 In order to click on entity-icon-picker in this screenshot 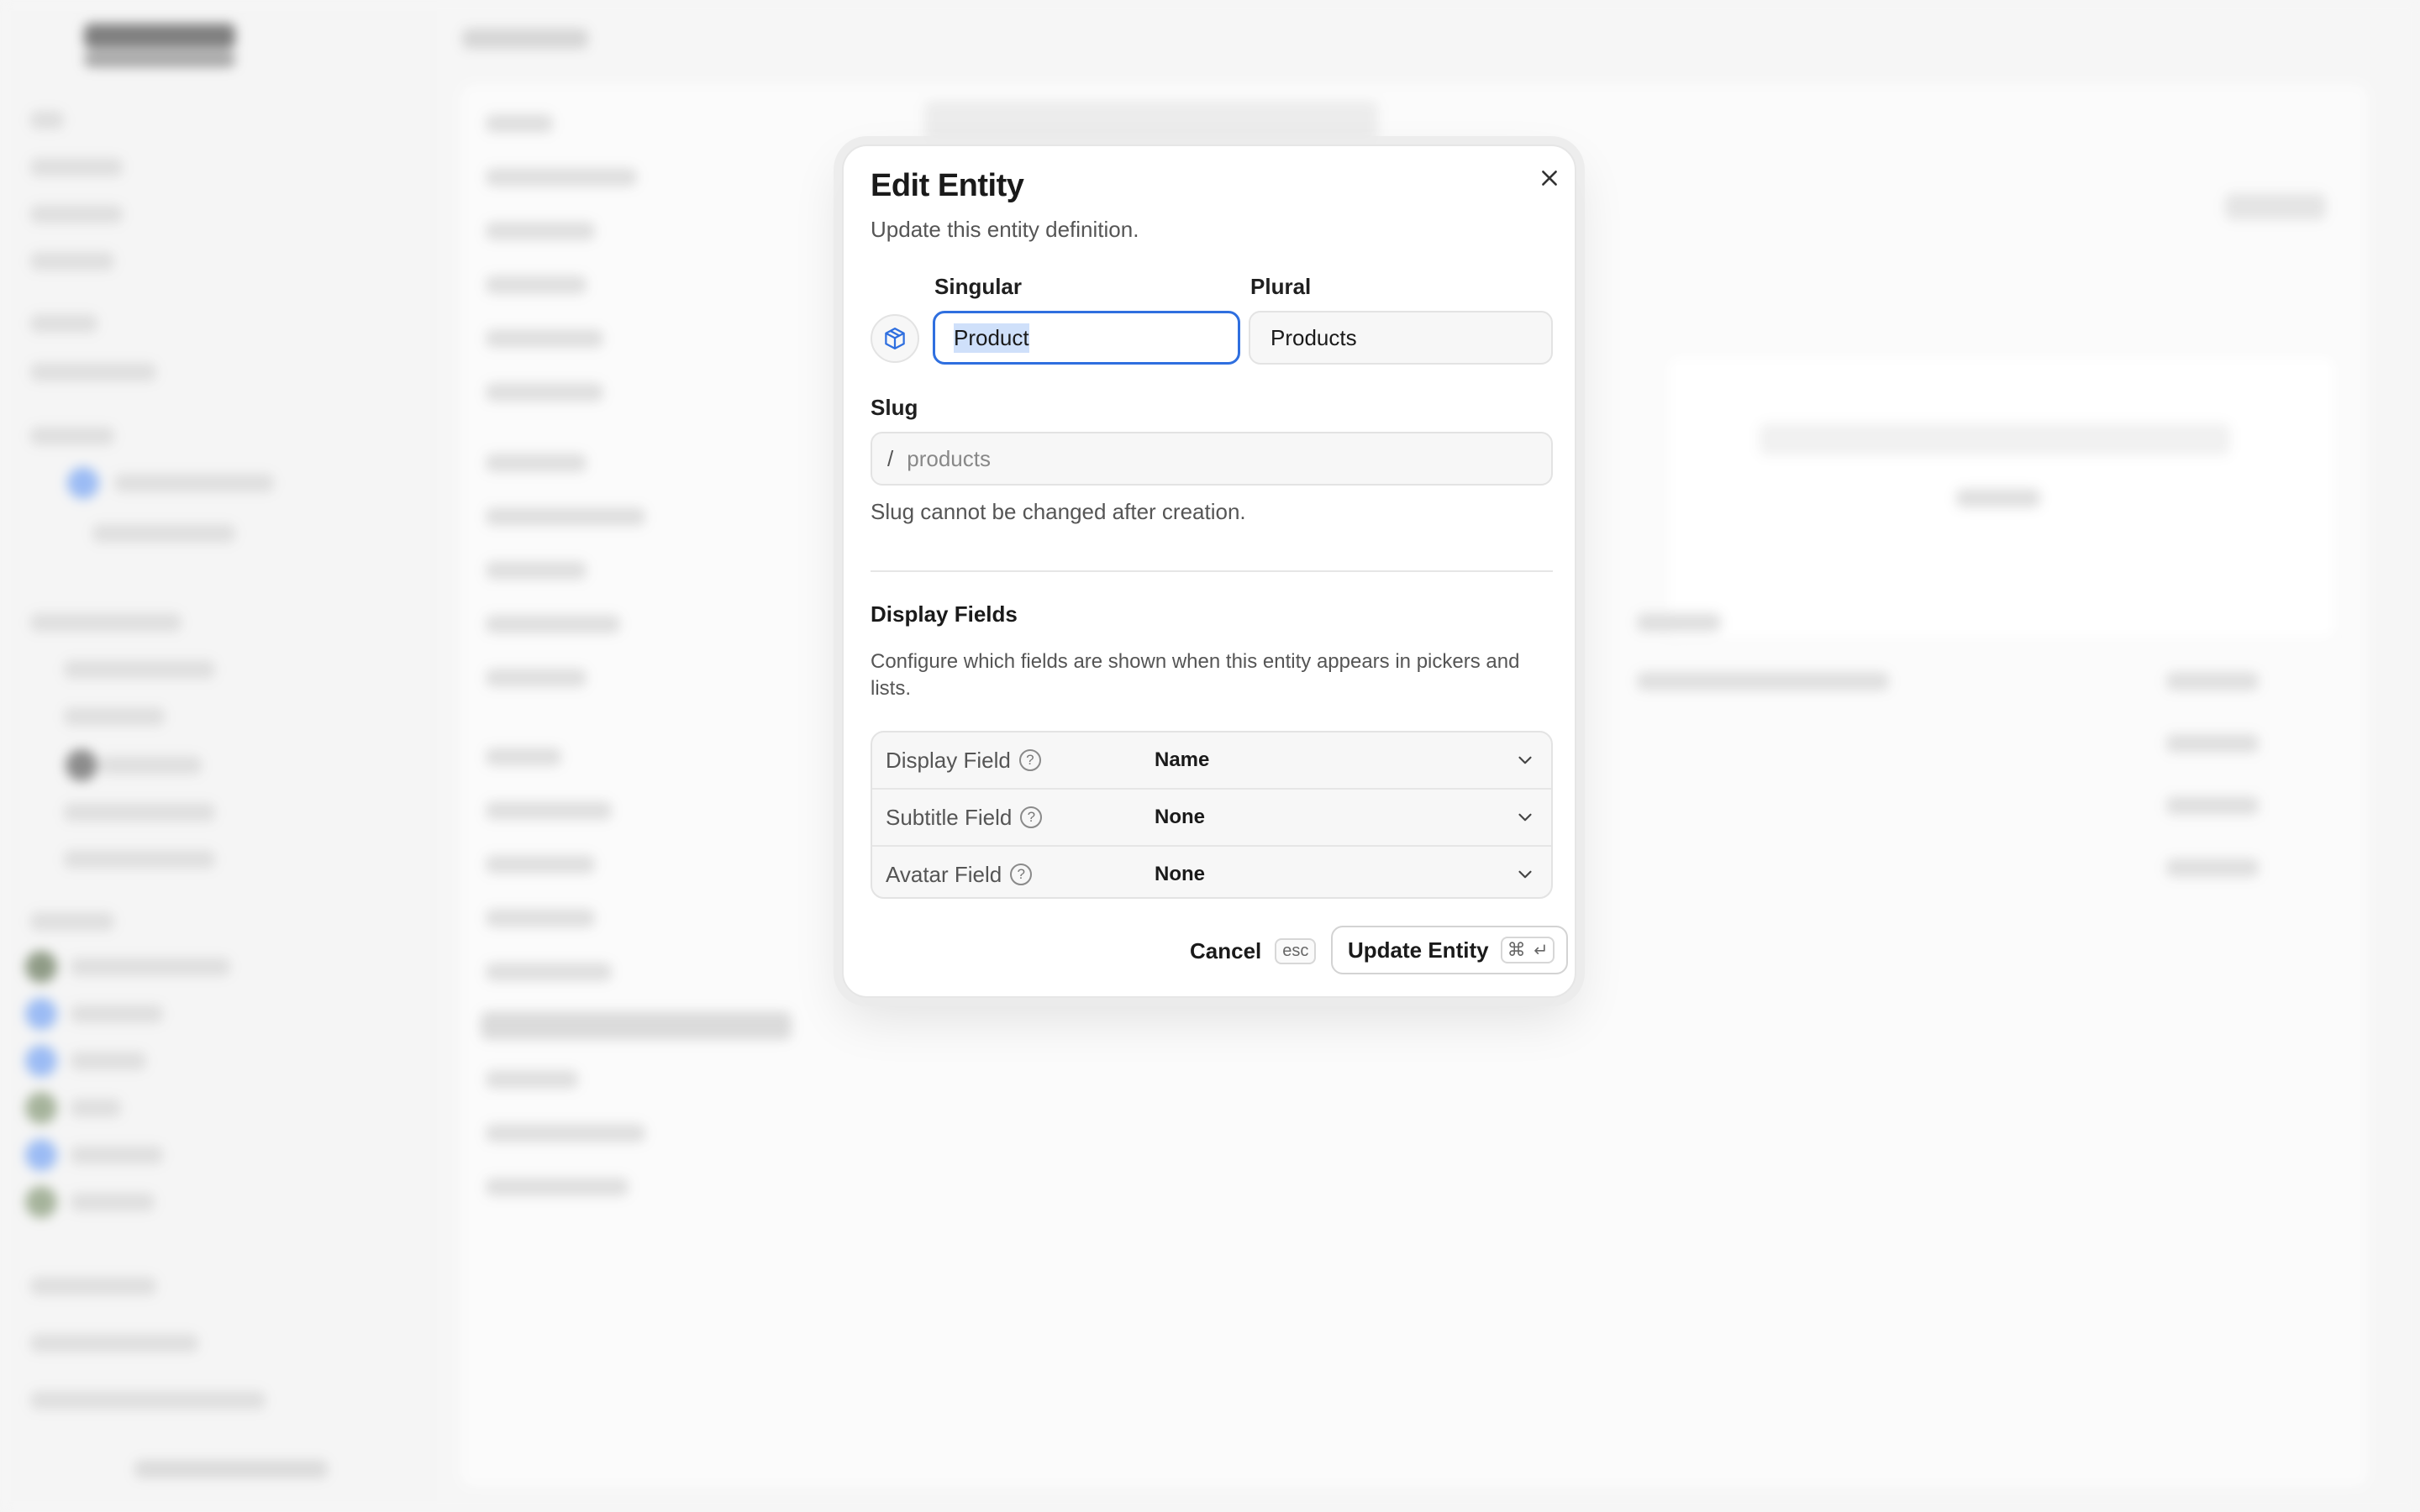, I will do `click(895, 338)`.